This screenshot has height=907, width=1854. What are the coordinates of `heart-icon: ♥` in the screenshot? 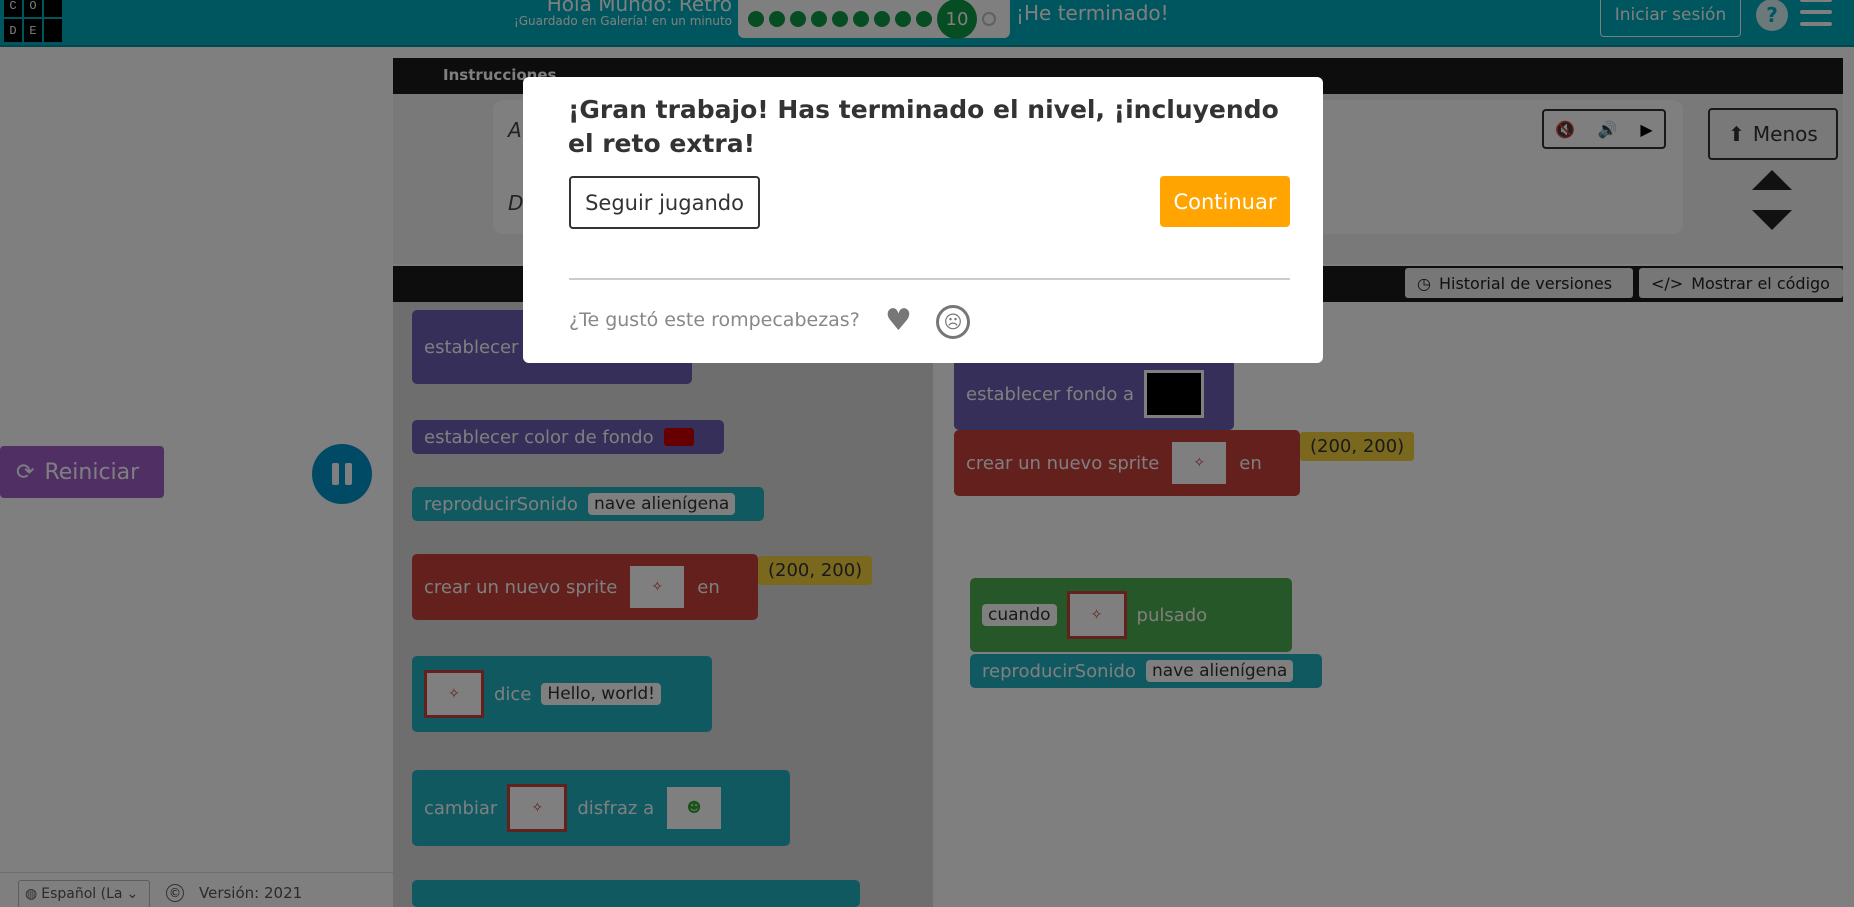 It's located at (898, 321).